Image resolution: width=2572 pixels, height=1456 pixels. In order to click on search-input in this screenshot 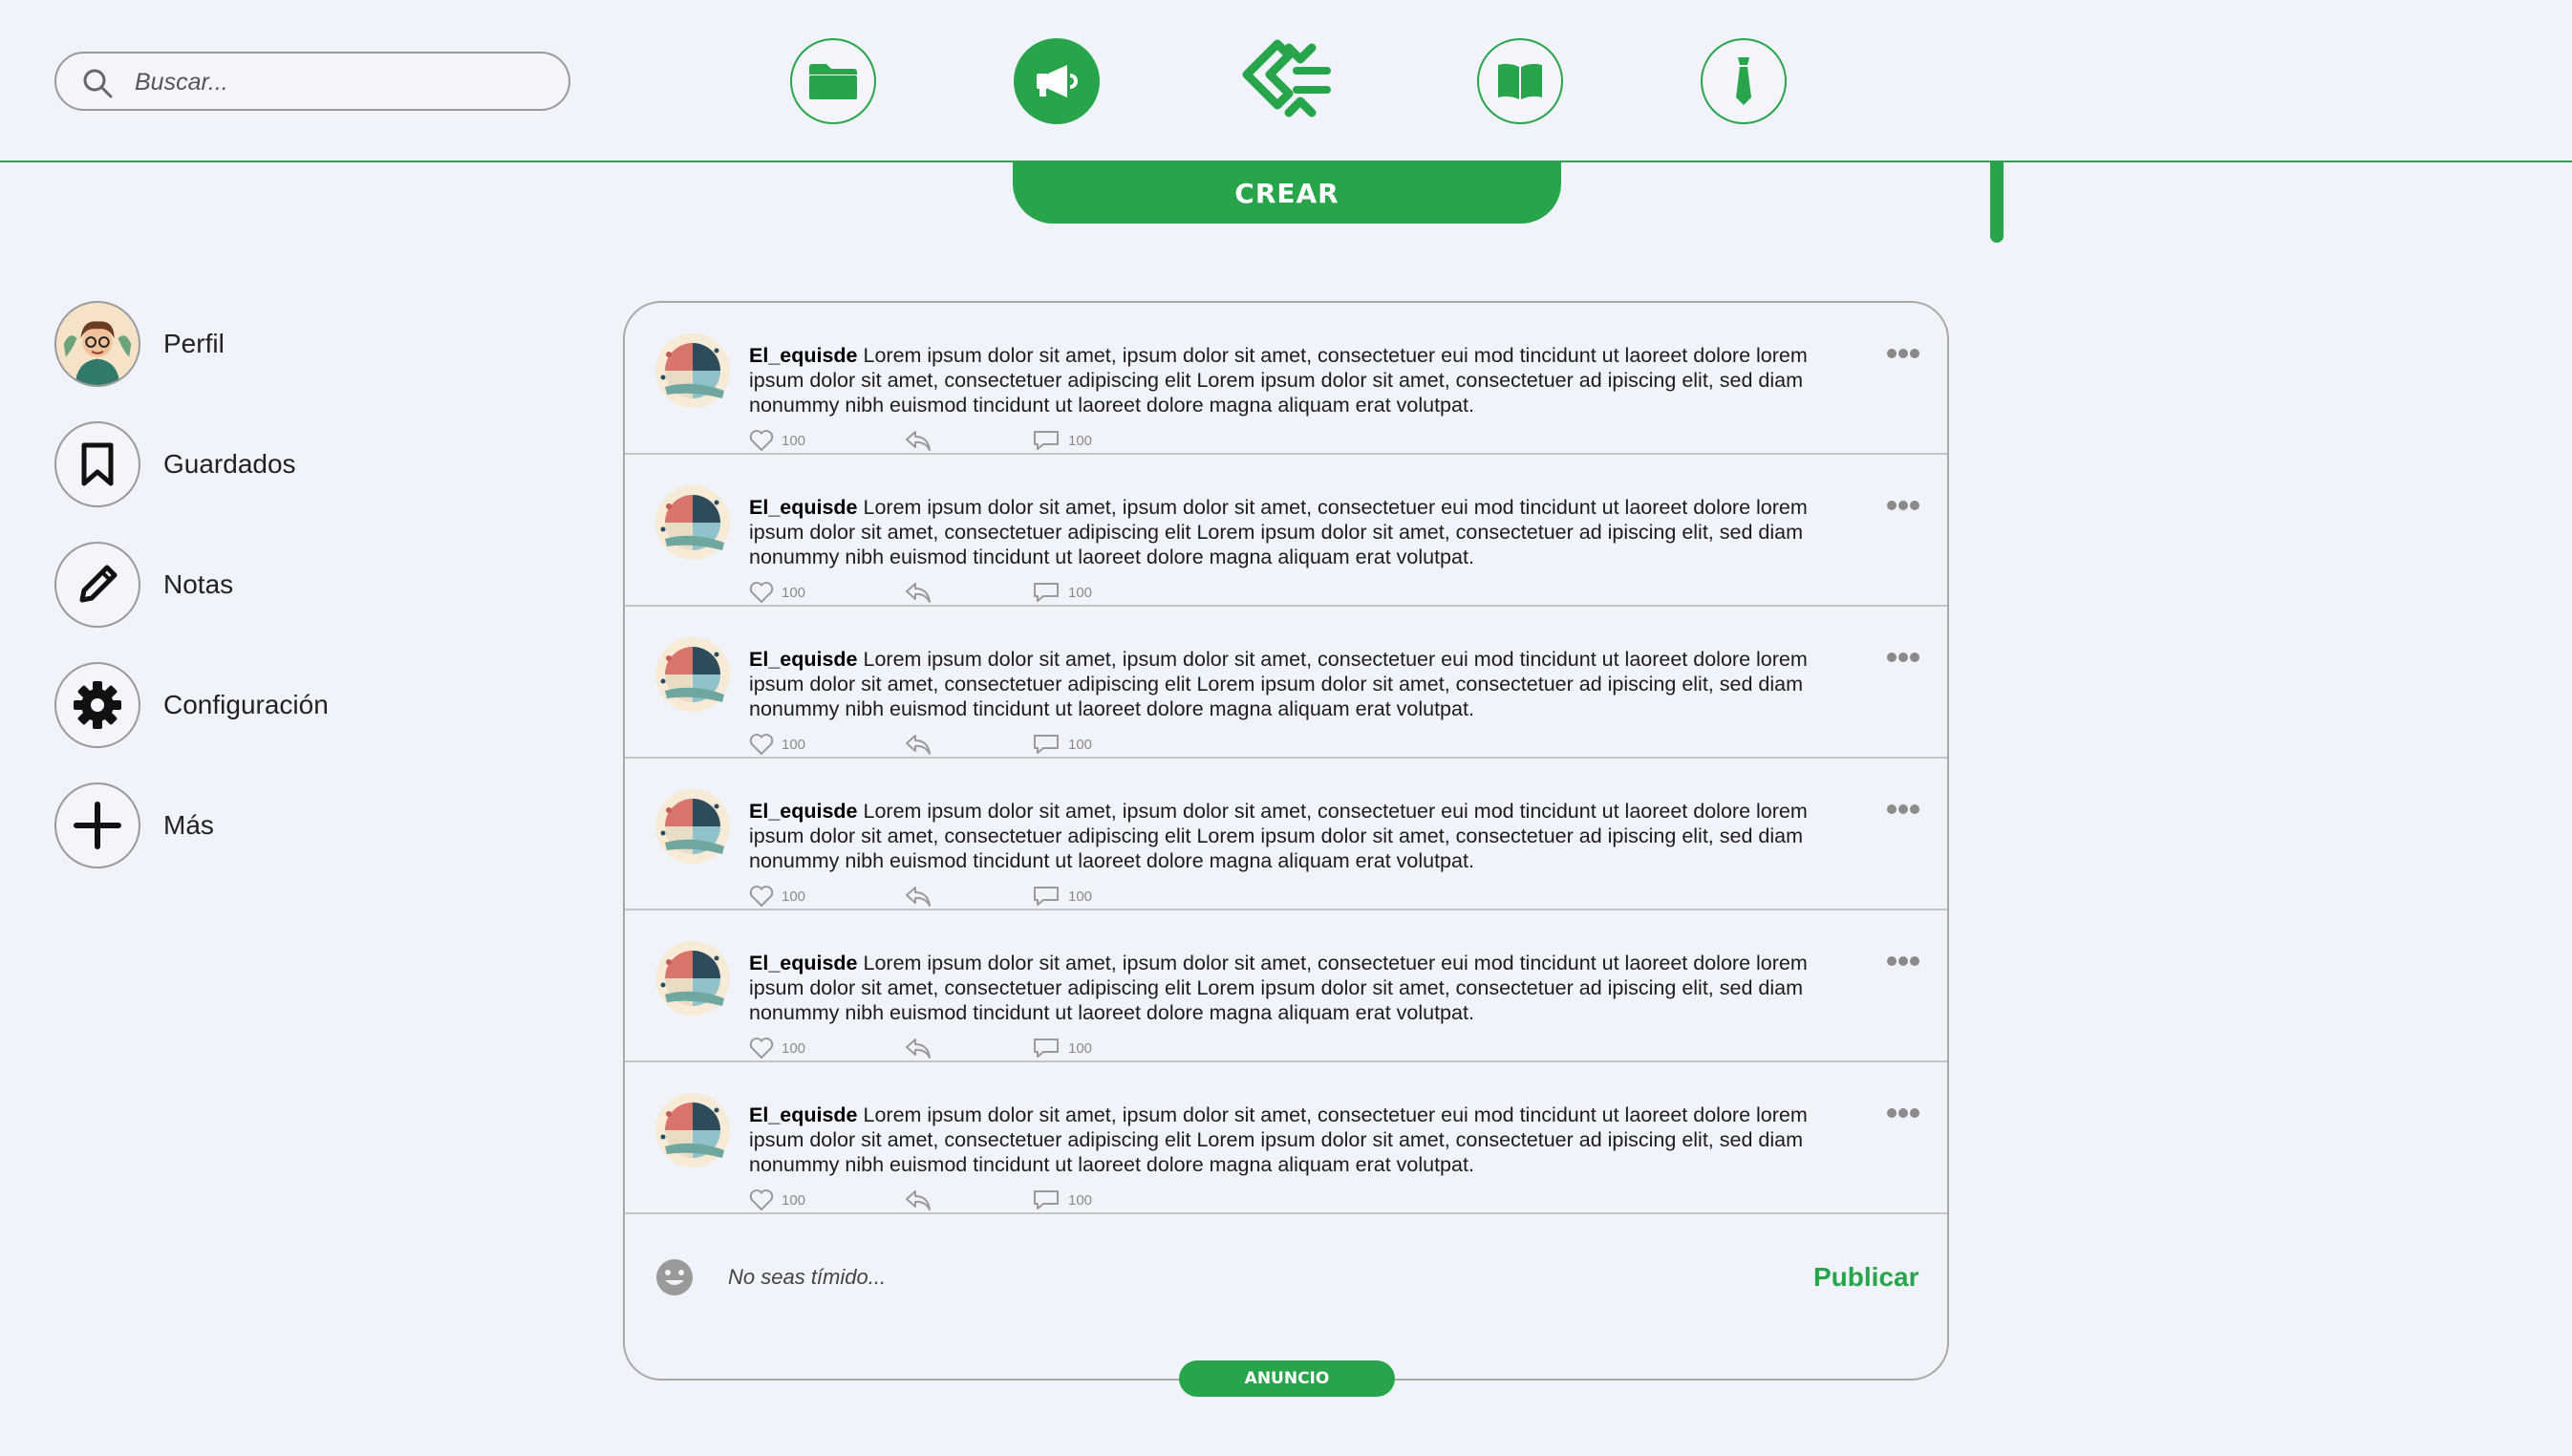, I will do `click(335, 82)`.